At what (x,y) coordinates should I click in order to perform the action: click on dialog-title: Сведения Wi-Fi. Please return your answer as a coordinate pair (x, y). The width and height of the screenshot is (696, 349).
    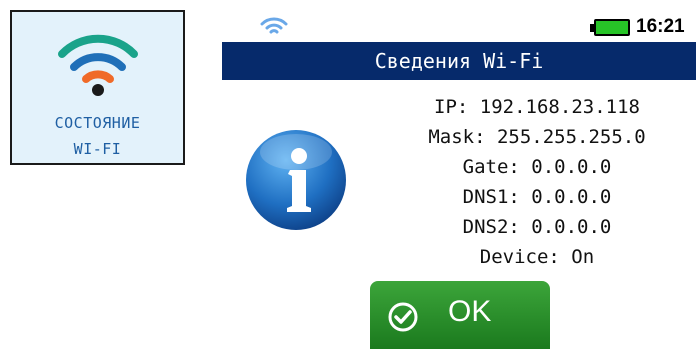
    Looking at the image, I should click on (459, 61).